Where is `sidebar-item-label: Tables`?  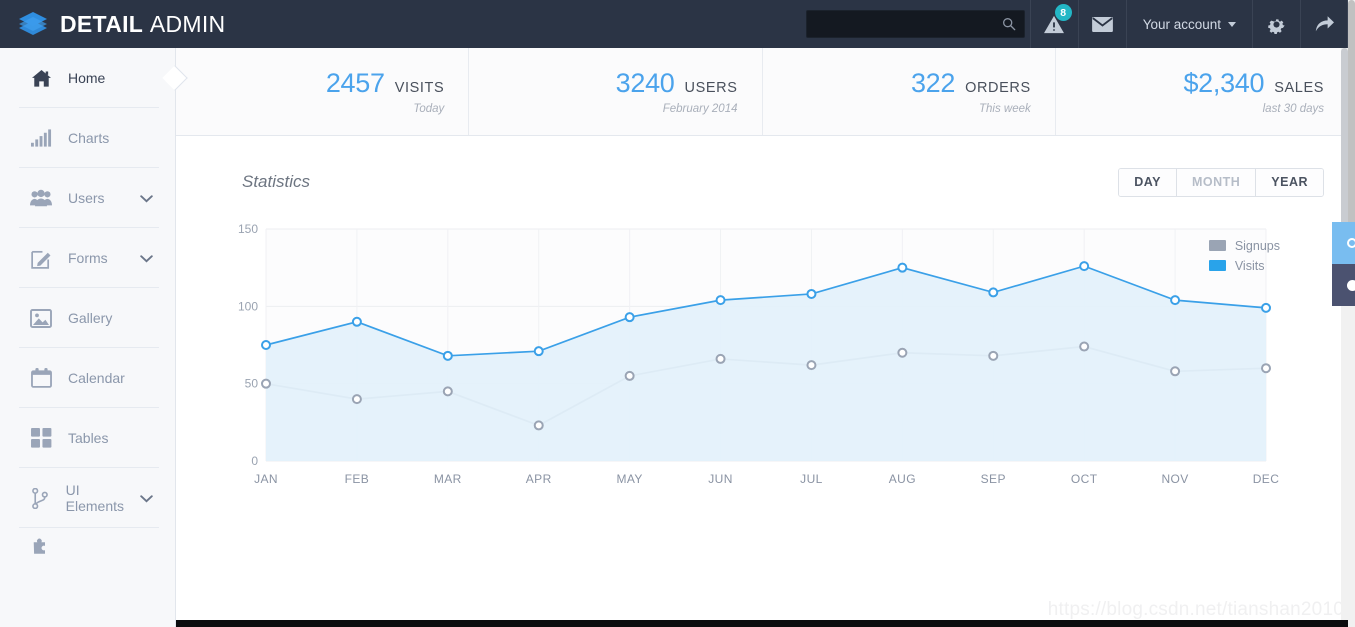 sidebar-item-label: Tables is located at coordinates (88, 438).